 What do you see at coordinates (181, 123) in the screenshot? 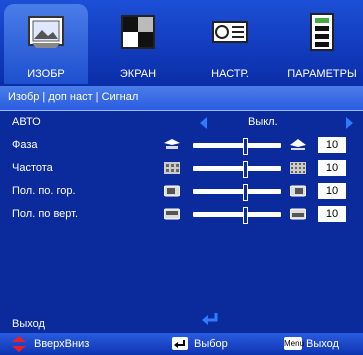
I see `menu-row-auto: АВТО Выкл.` at bounding box center [181, 123].